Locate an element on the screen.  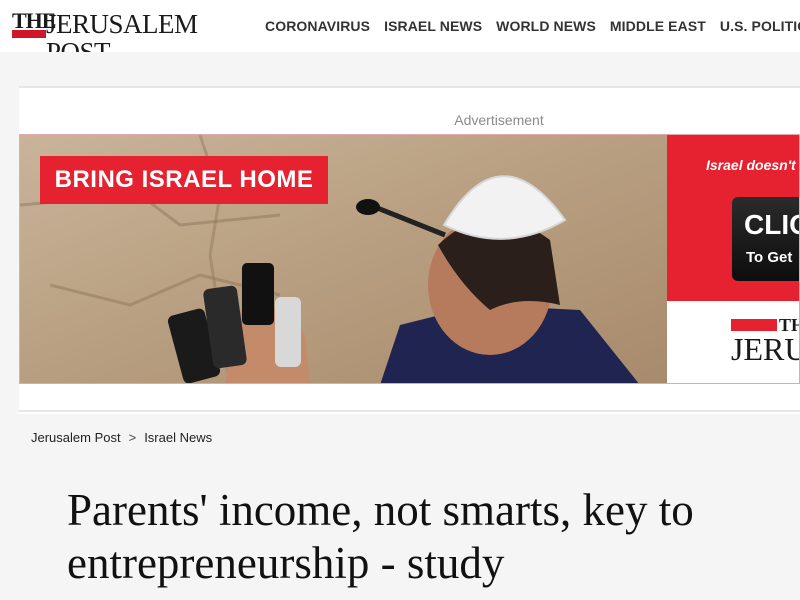
ad-cta-button: CLIC To Get is located at coordinates (765, 239).